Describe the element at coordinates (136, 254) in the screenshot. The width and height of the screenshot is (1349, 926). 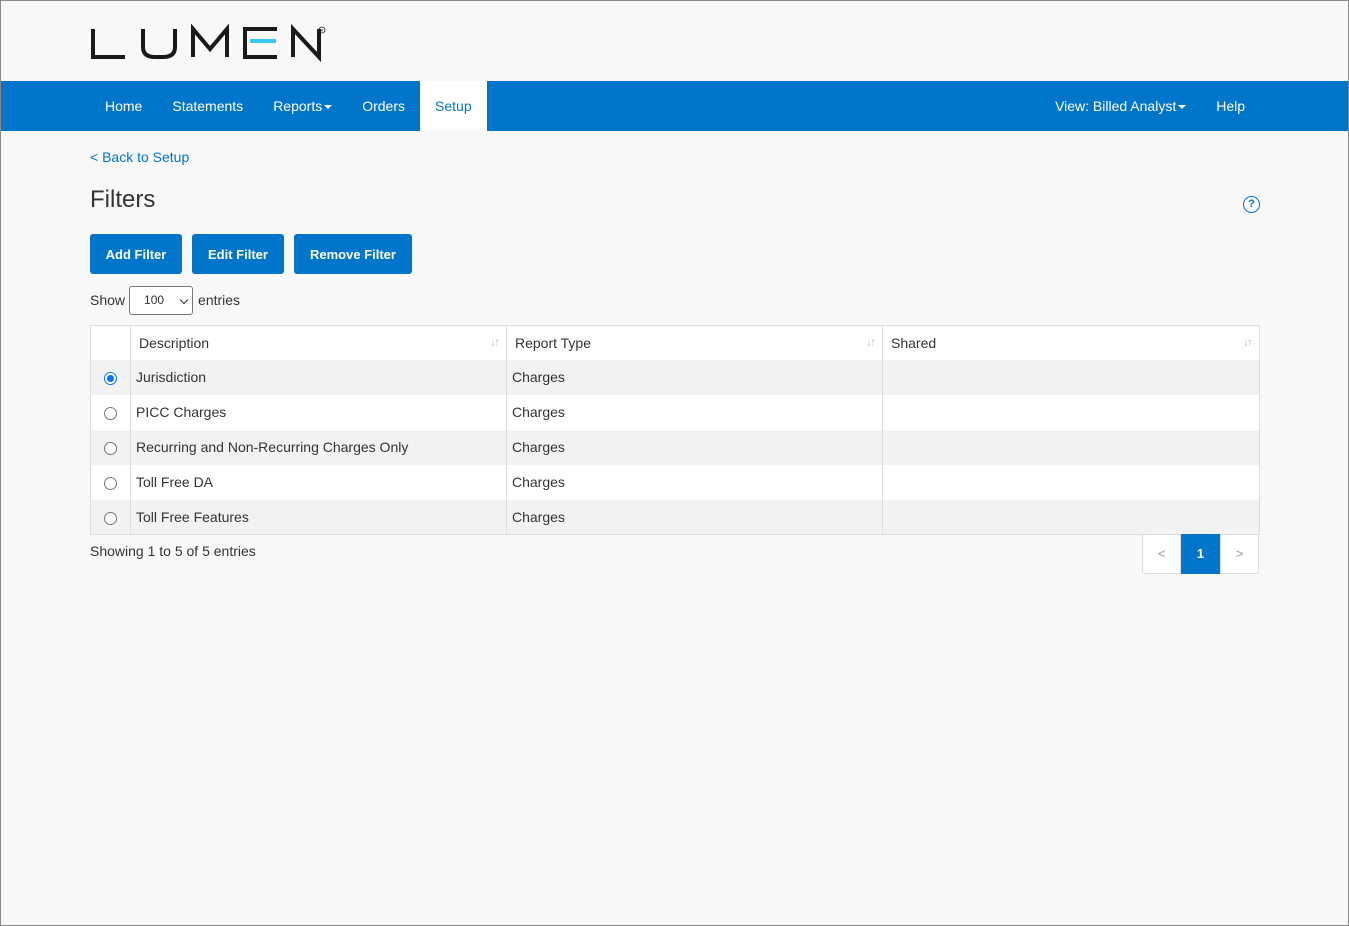
I see `add-filter-button: Add Filter` at that location.